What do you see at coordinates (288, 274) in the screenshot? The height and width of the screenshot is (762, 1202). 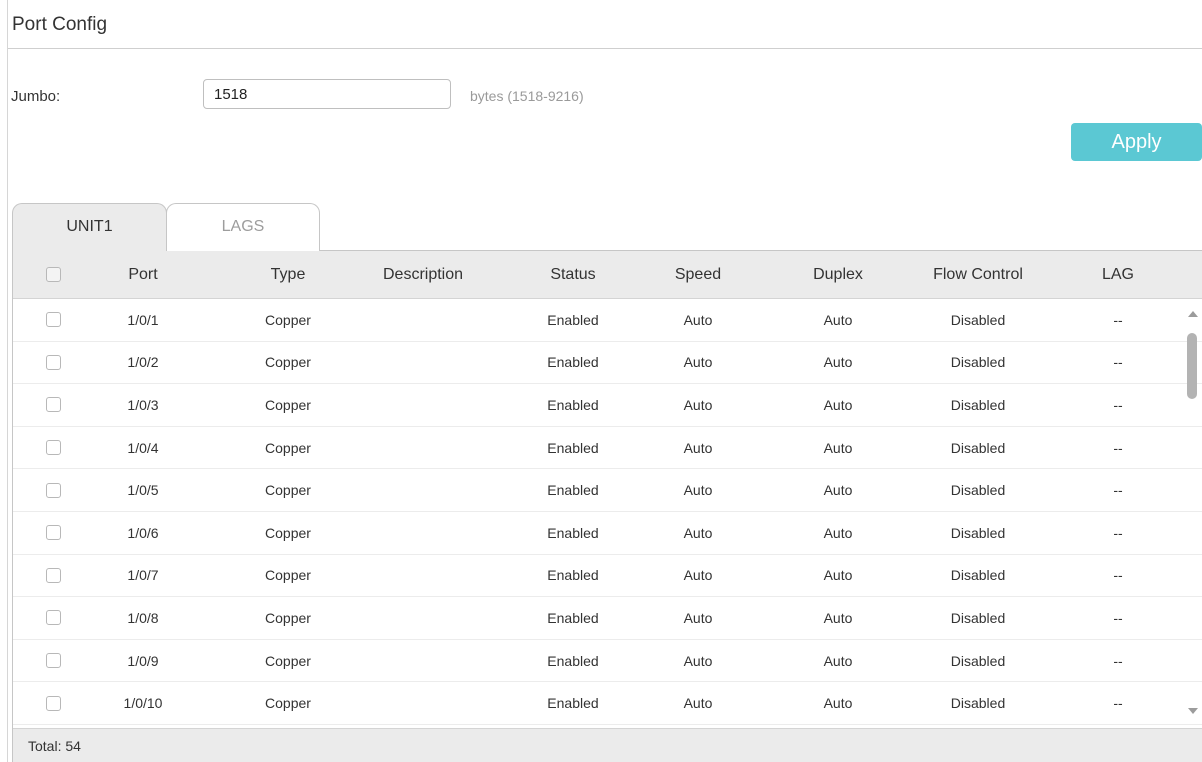 I see `column-header-type: Type` at bounding box center [288, 274].